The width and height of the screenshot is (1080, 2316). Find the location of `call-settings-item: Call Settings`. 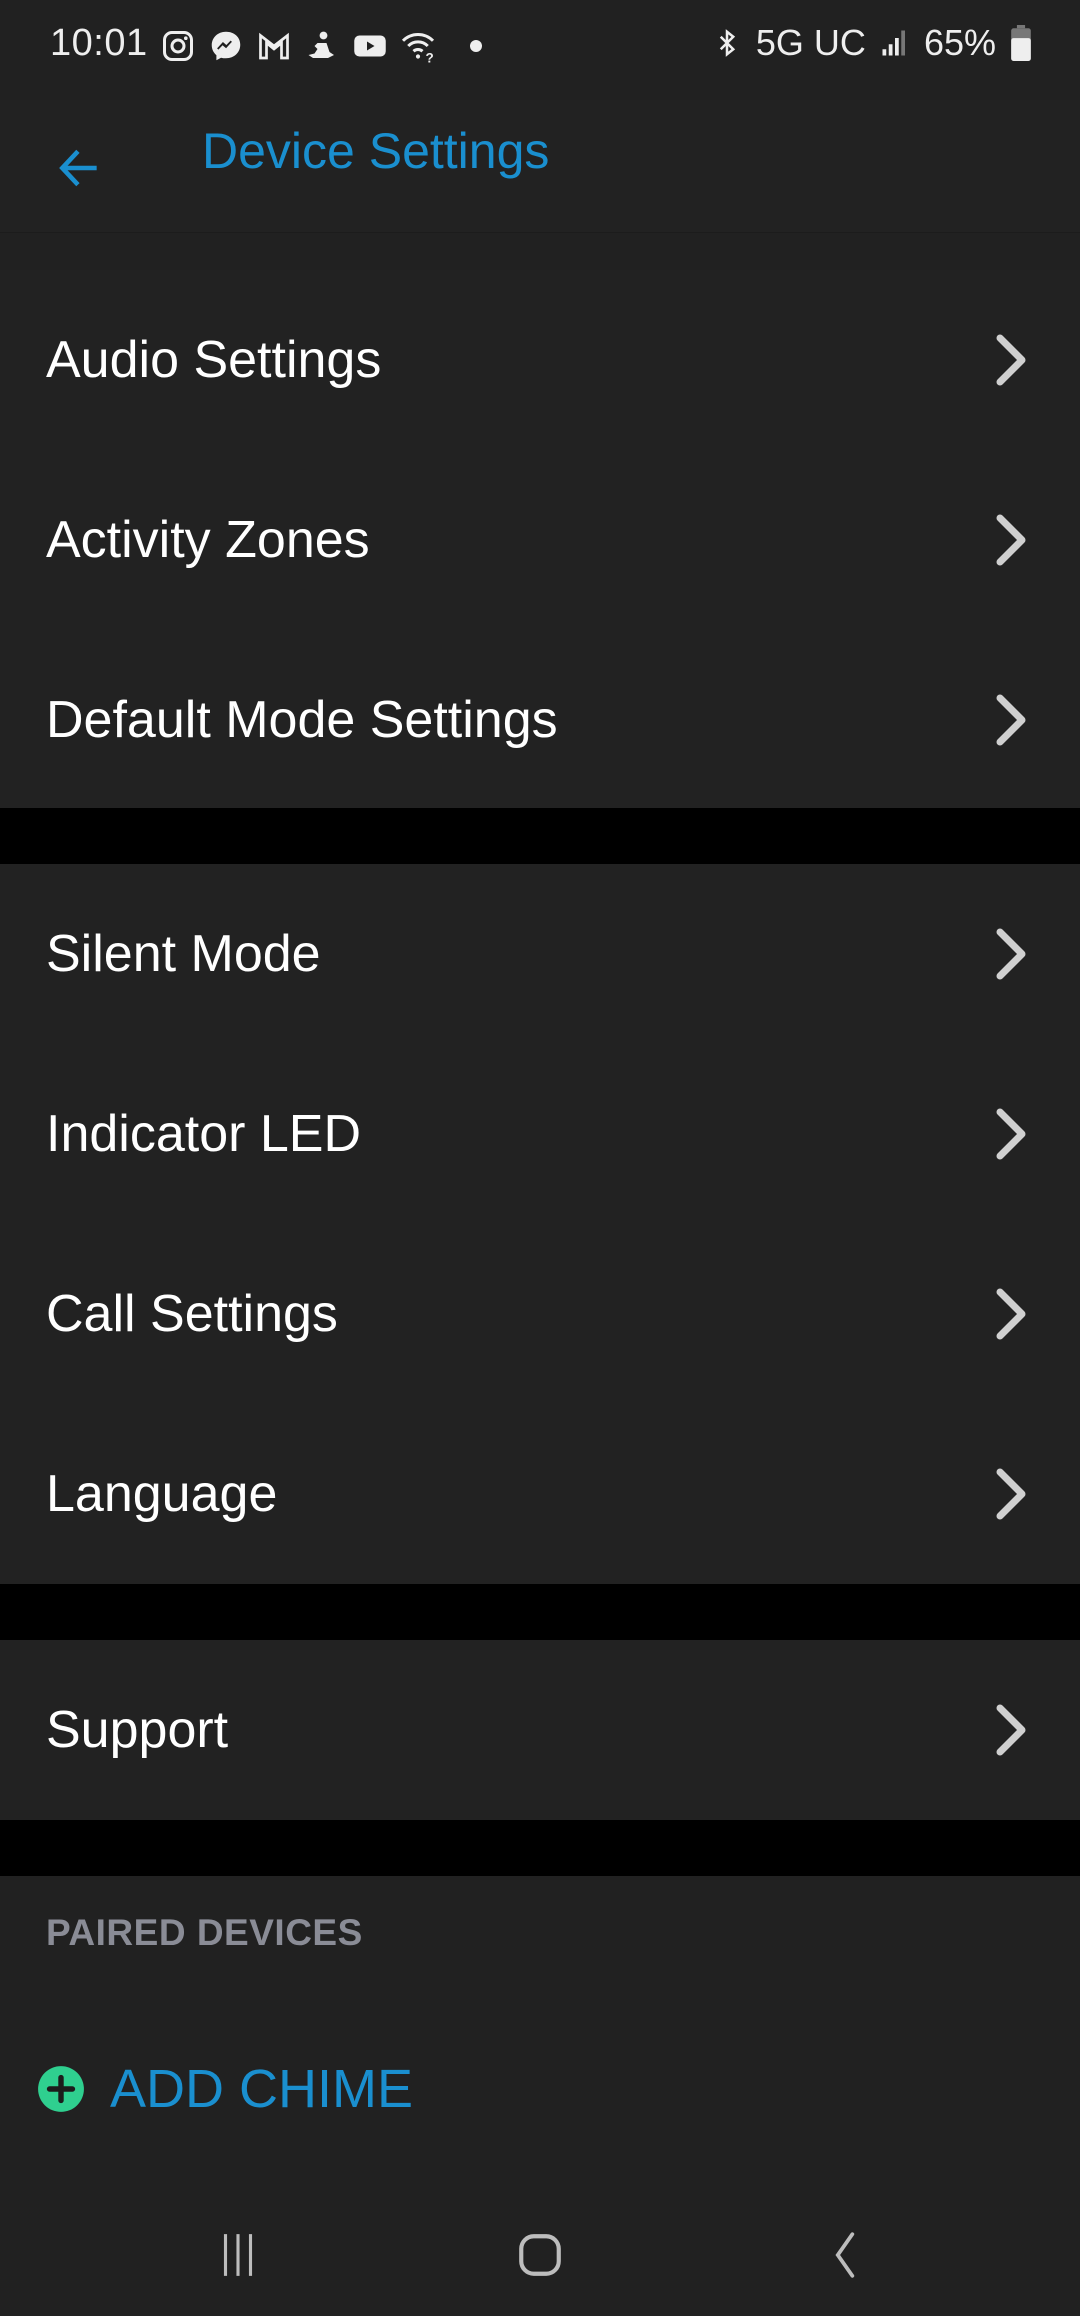

call-settings-item: Call Settings is located at coordinates (540, 1314).